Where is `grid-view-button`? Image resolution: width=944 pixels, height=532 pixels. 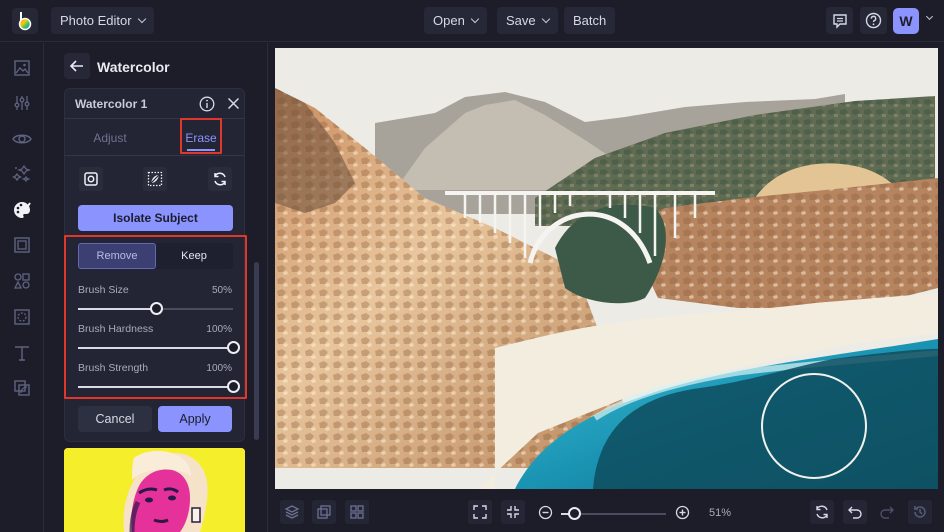
grid-view-button is located at coordinates (357, 512).